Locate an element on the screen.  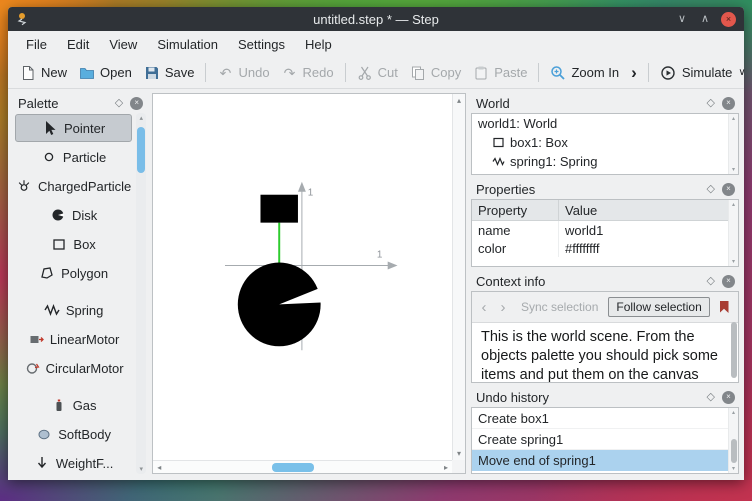
menu-view: View is located at coordinates (123, 44).